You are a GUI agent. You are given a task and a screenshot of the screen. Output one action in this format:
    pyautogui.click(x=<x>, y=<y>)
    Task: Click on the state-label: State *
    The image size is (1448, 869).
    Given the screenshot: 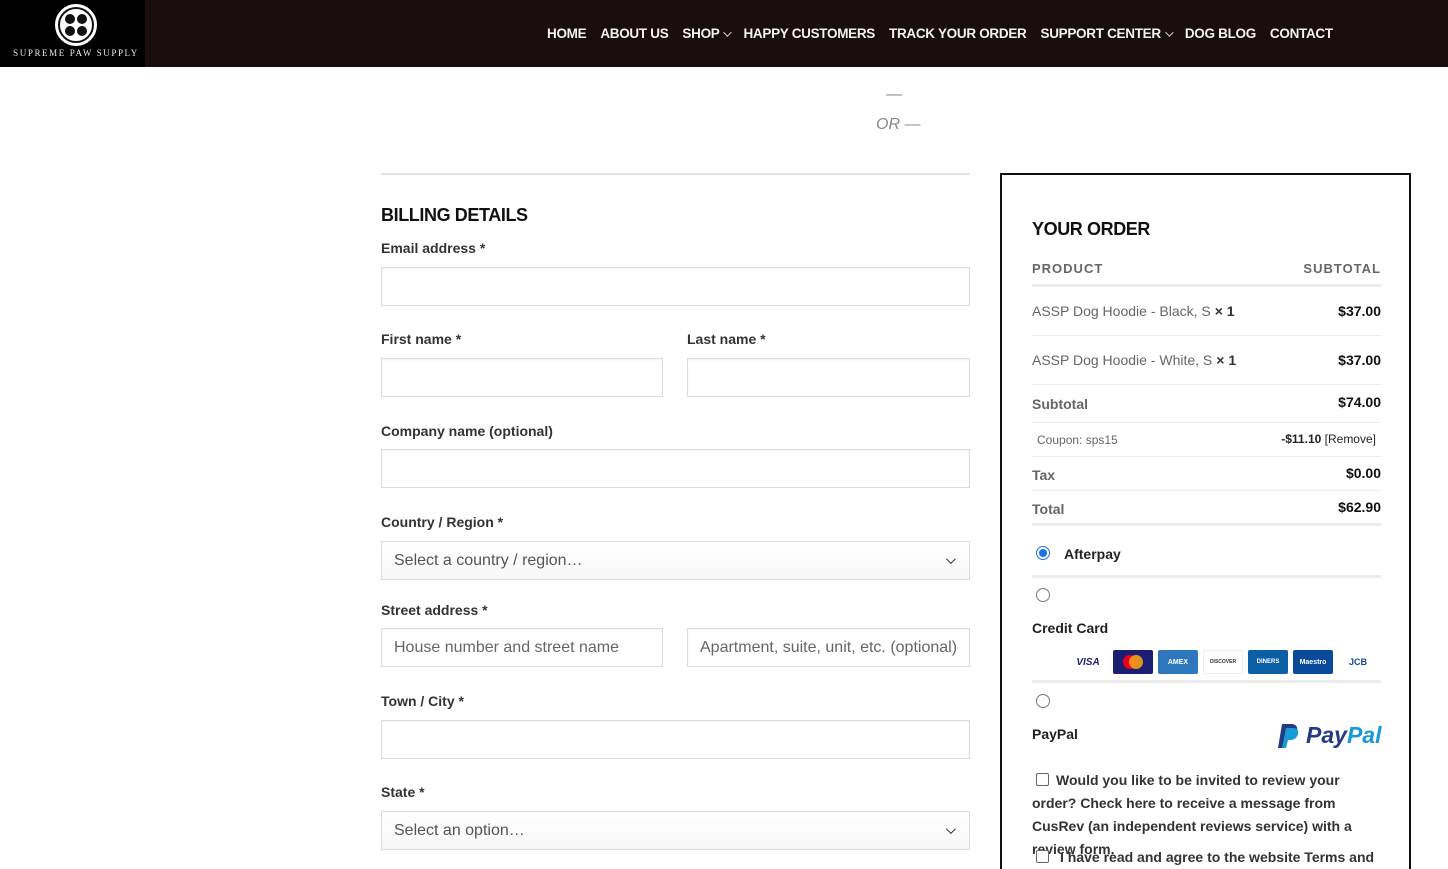 What is the action you would take?
    pyautogui.click(x=403, y=792)
    